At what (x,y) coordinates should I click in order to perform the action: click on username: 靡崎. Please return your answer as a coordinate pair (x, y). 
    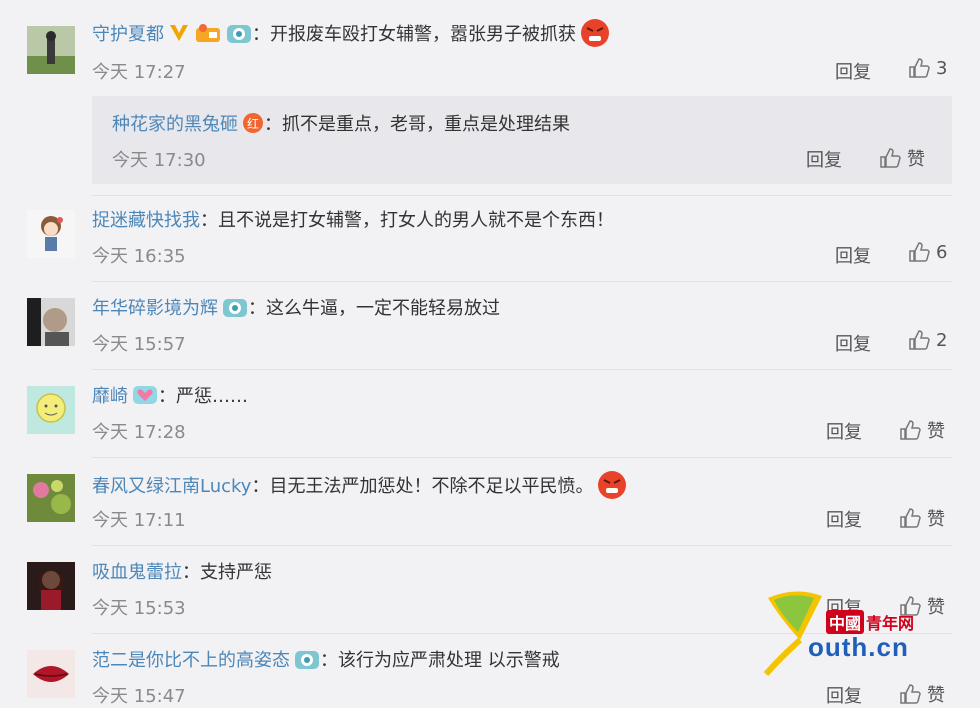
    Looking at the image, I should click on (110, 395).